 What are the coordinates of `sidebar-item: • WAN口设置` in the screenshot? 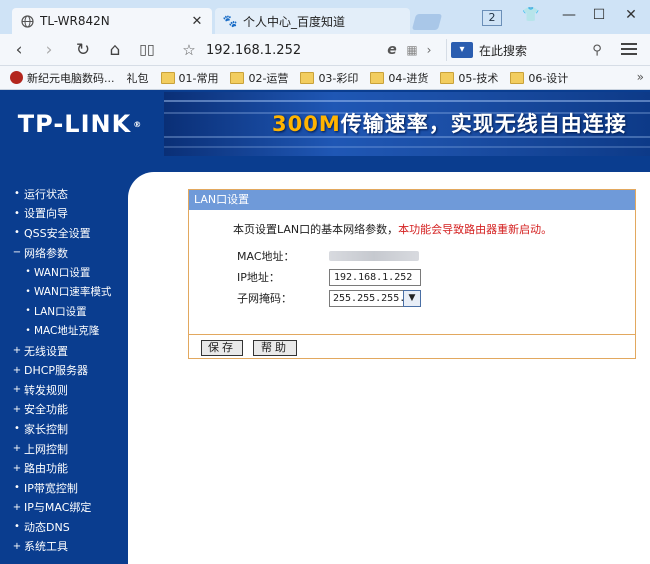 It's located at (64, 272).